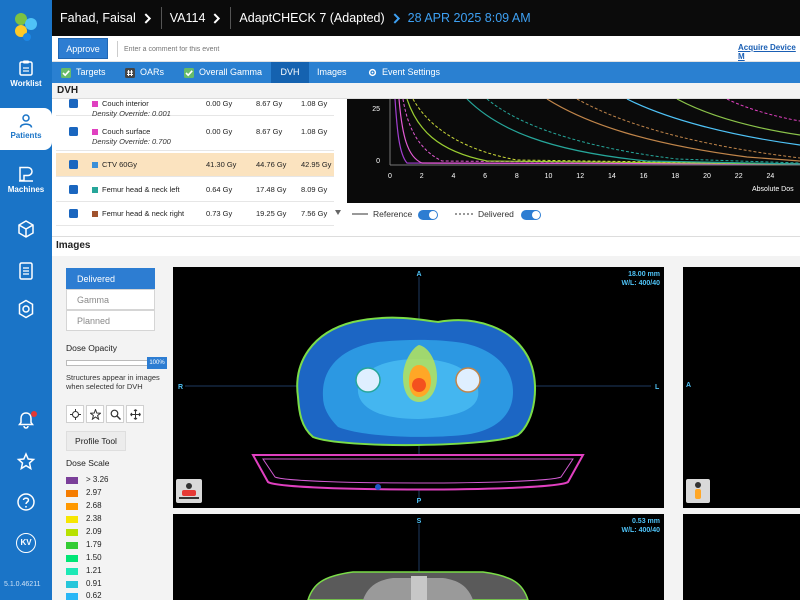  What do you see at coordinates (110, 320) in the screenshot?
I see `mode-planned-button: Planned` at bounding box center [110, 320].